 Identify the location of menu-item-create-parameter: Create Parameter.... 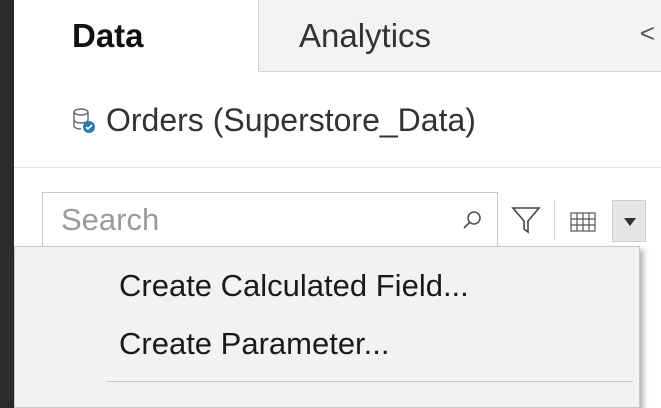
(327, 344).